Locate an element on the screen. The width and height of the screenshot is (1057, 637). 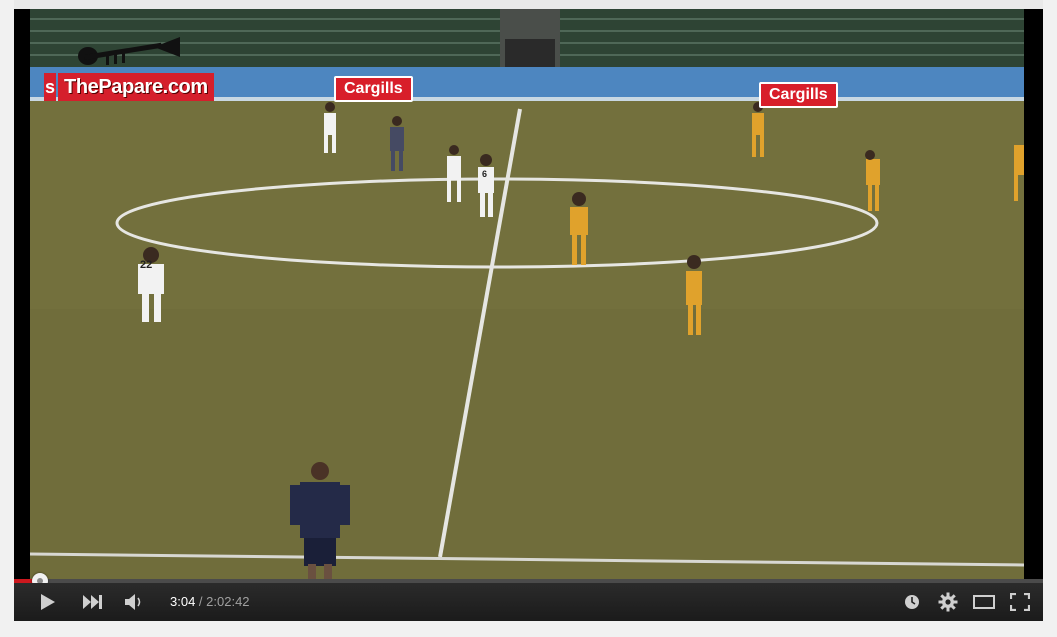
clock-icon is located at coordinates (912, 602).